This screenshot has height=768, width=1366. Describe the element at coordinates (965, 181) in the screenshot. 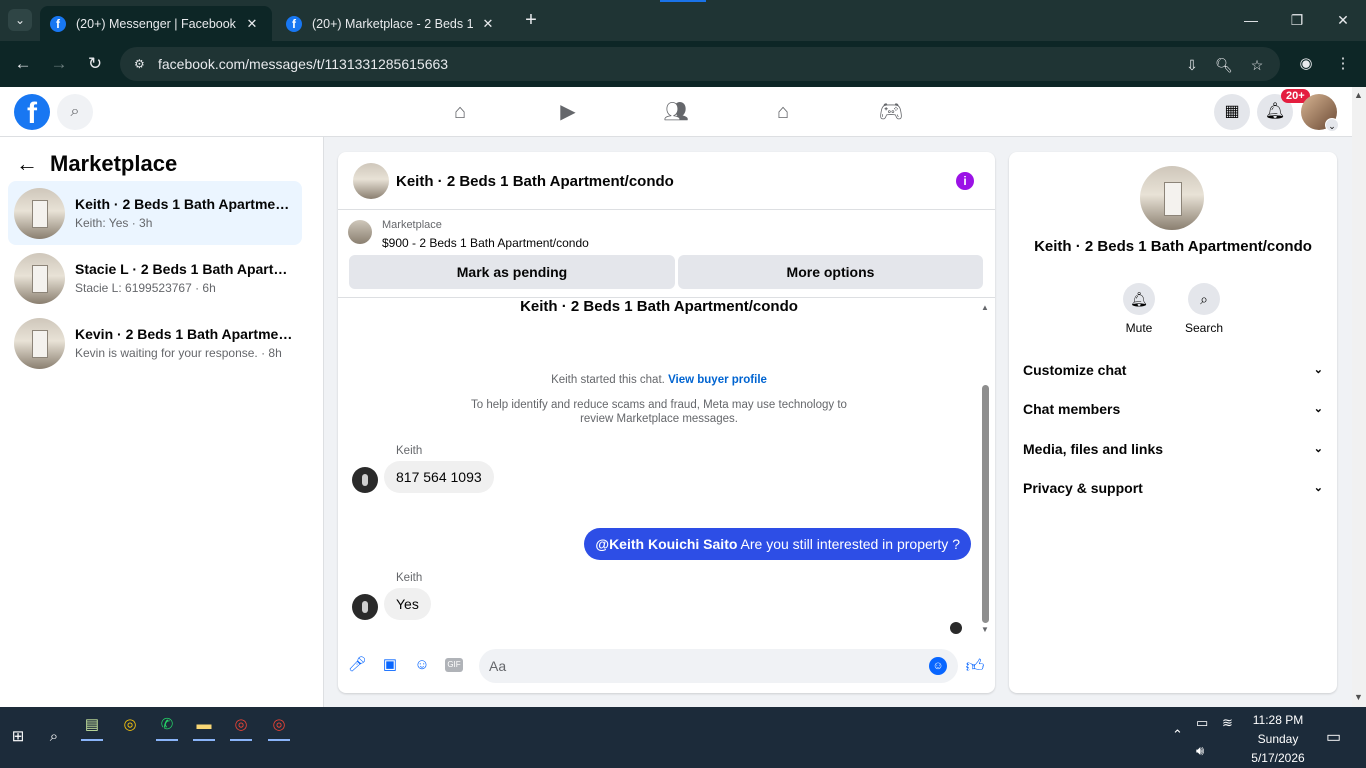

I see `info-icon: i` at that location.